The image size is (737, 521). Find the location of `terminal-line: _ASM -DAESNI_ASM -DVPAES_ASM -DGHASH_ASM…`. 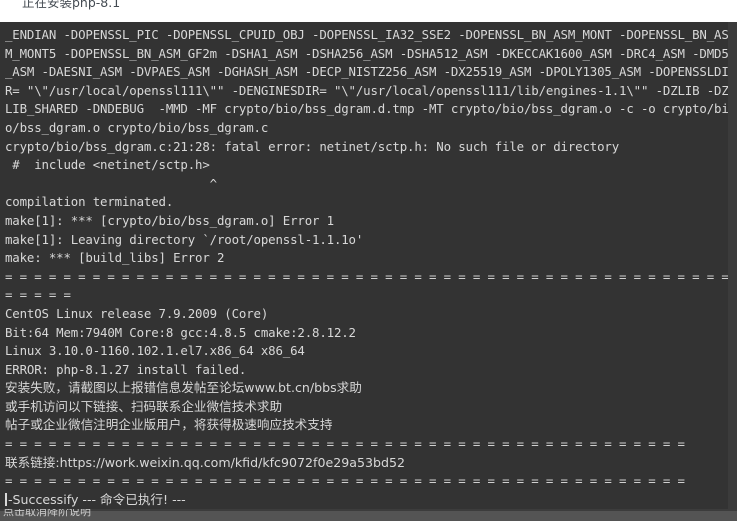

terminal-line: _ASM -DAESNI_ASM -DVPAES_ASM -DGHASH_ASM… is located at coordinates (366, 72).